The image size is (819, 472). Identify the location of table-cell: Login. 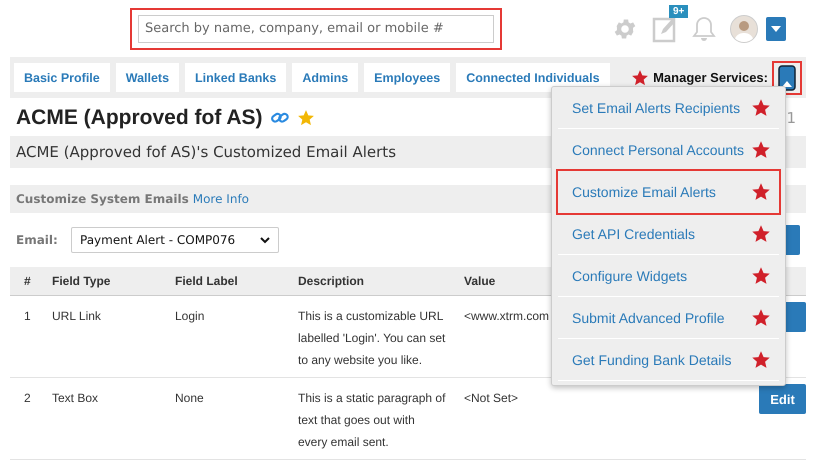
(226, 337).